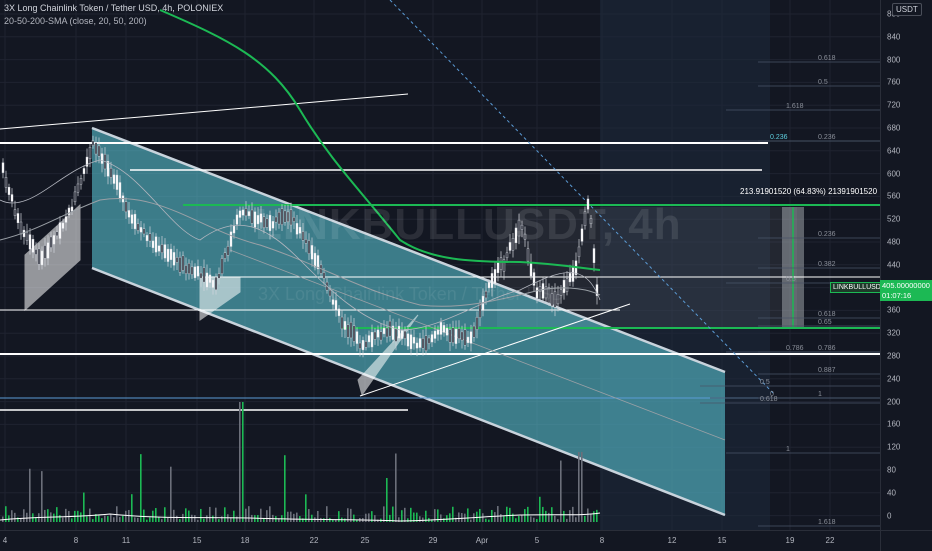 Image resolution: width=932 pixels, height=551 pixels. What do you see at coordinates (197, 540) in the screenshot?
I see `time-tick-label: 15` at bounding box center [197, 540].